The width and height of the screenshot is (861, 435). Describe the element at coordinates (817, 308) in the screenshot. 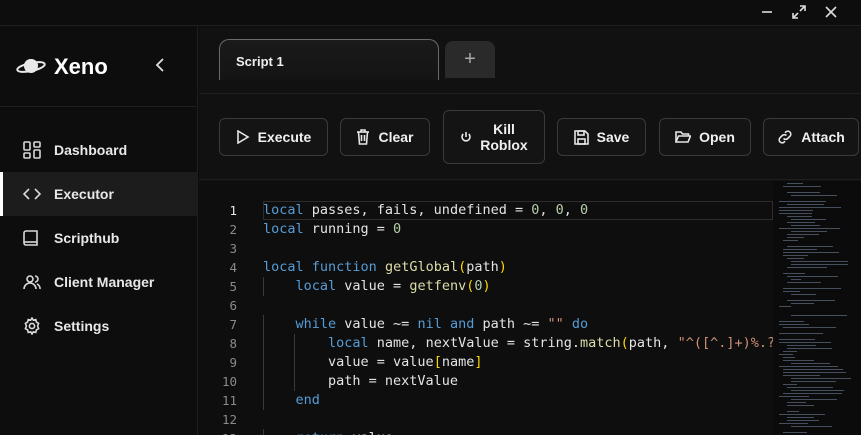

I see `minimap` at that location.